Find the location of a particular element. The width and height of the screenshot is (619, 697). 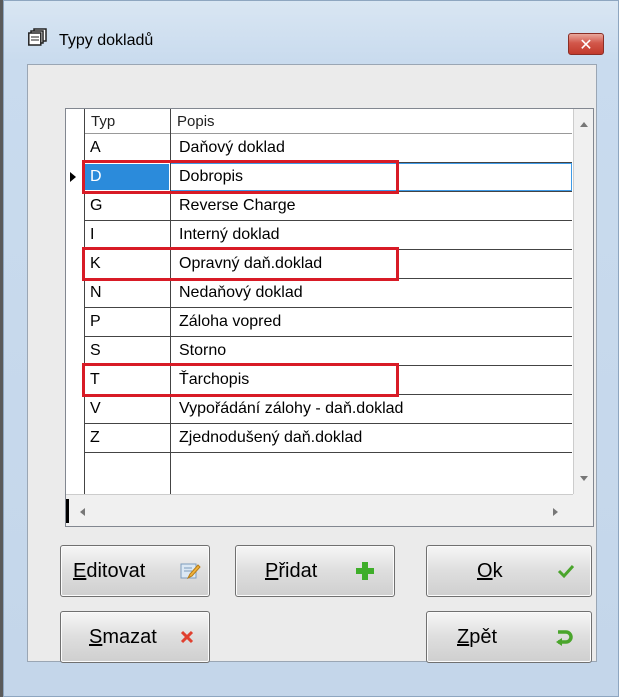

window-title: Typy dokladů is located at coordinates (106, 40).